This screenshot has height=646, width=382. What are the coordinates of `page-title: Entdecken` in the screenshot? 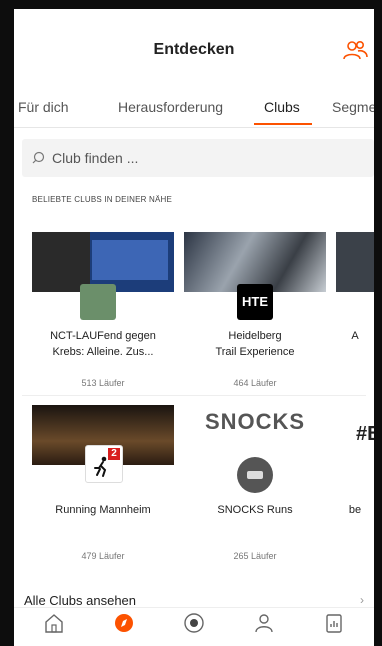 It's located at (194, 49).